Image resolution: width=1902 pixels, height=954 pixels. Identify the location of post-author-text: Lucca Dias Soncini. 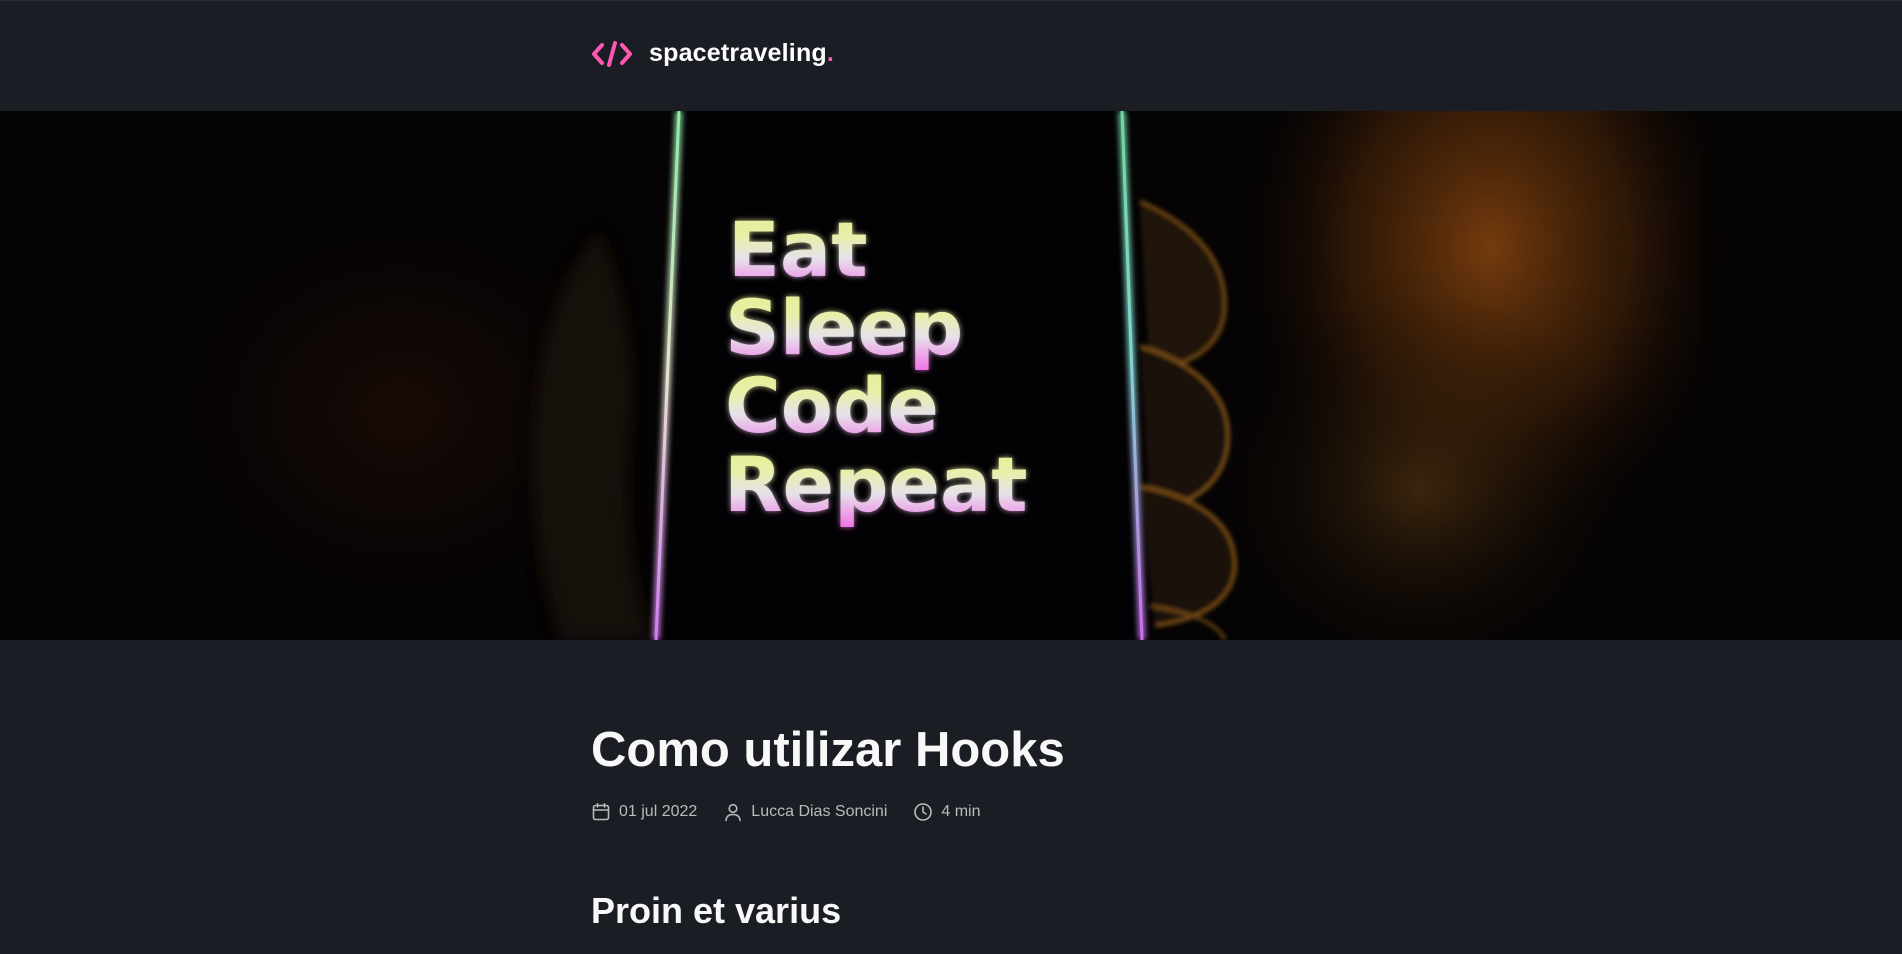
(819, 811).